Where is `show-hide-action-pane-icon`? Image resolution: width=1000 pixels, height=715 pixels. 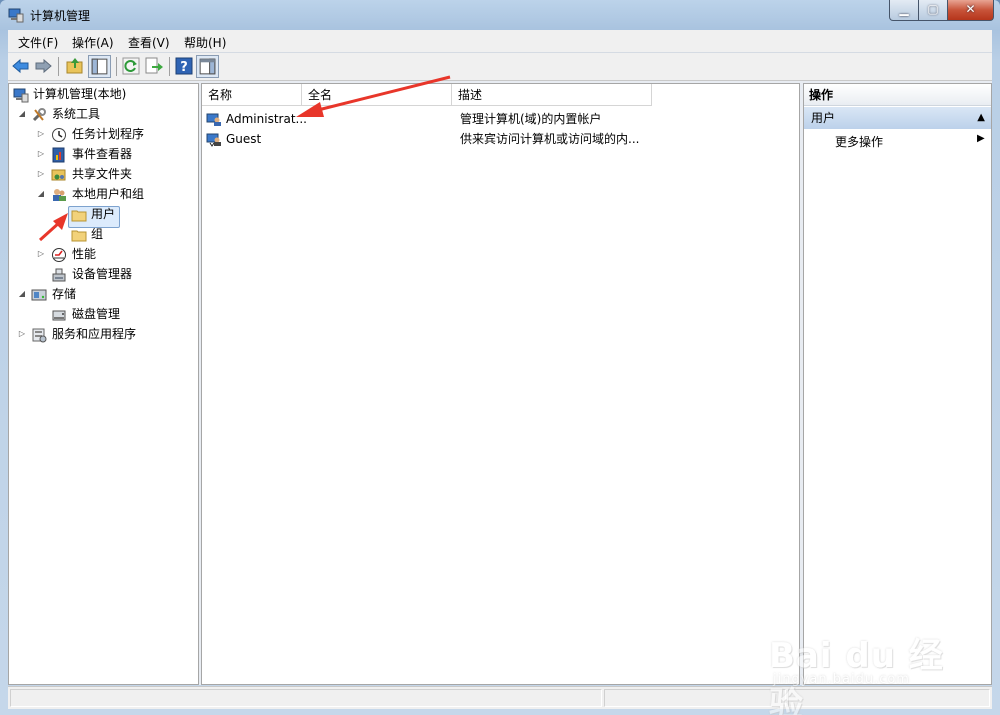 show-hide-action-pane-icon is located at coordinates (207, 66).